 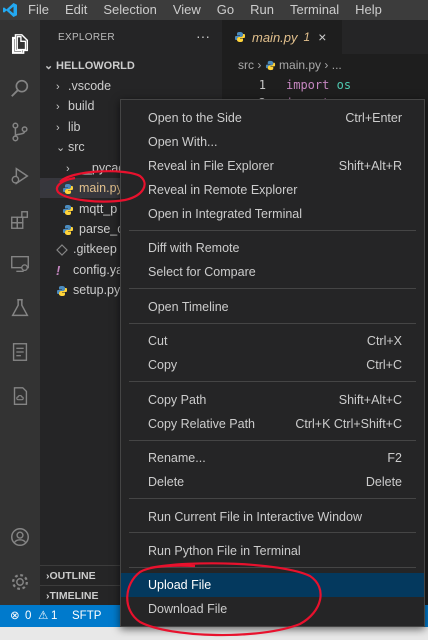 I want to click on explorer-header: EXPLORER, so click(x=86, y=37).